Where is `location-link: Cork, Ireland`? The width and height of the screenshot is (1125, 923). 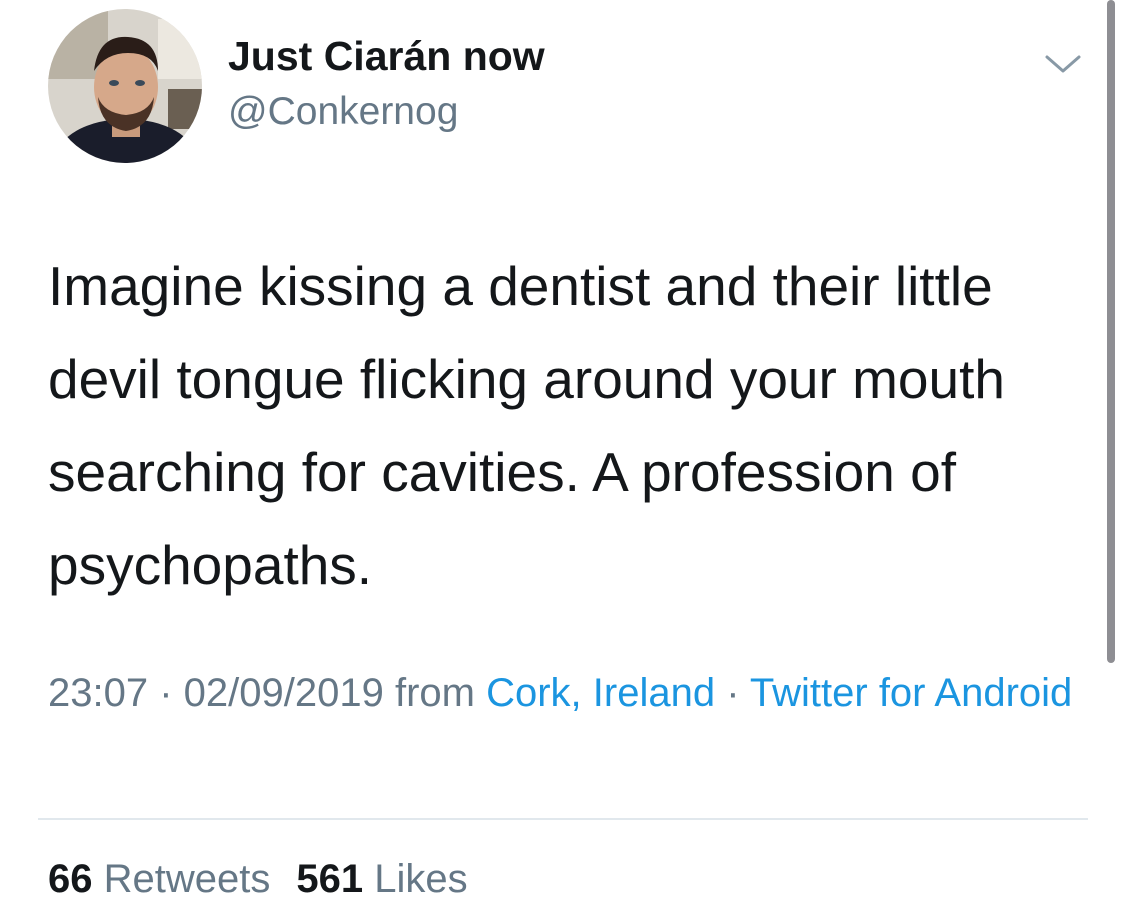 location-link: Cork, Ireland is located at coordinates (600, 693).